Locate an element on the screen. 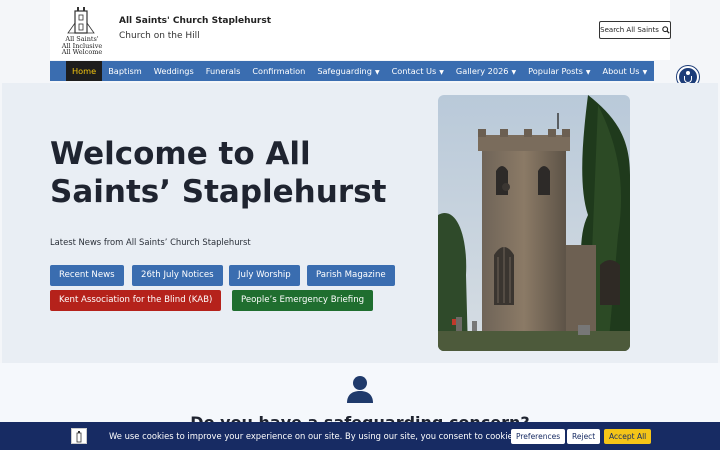 This screenshot has width=720, height=450. nav-item-about-us: About Us ▼ is located at coordinates (624, 71).